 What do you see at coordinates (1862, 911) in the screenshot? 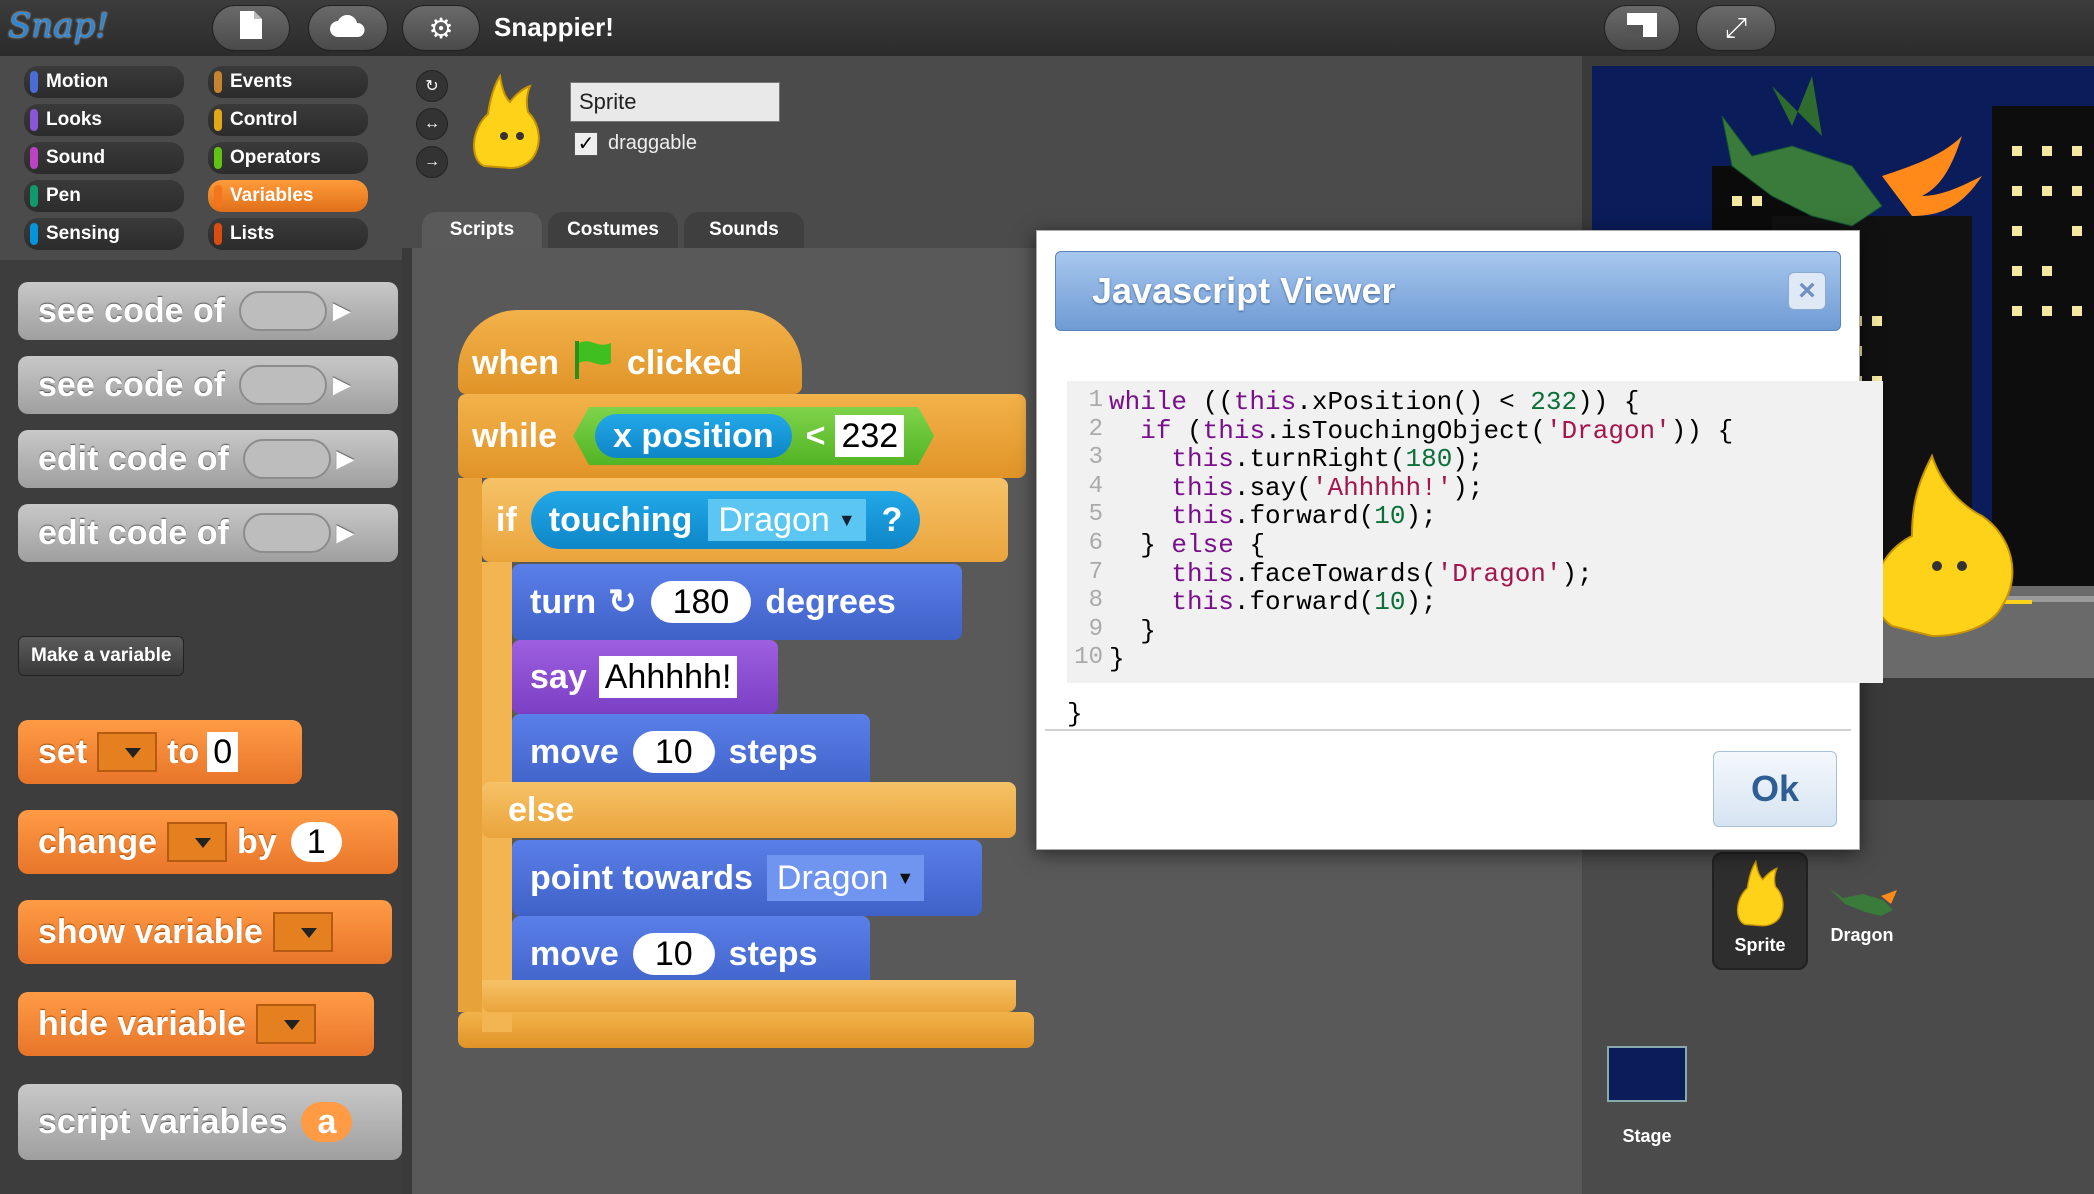
I see `corral-sprite-item: Dragon` at bounding box center [1862, 911].